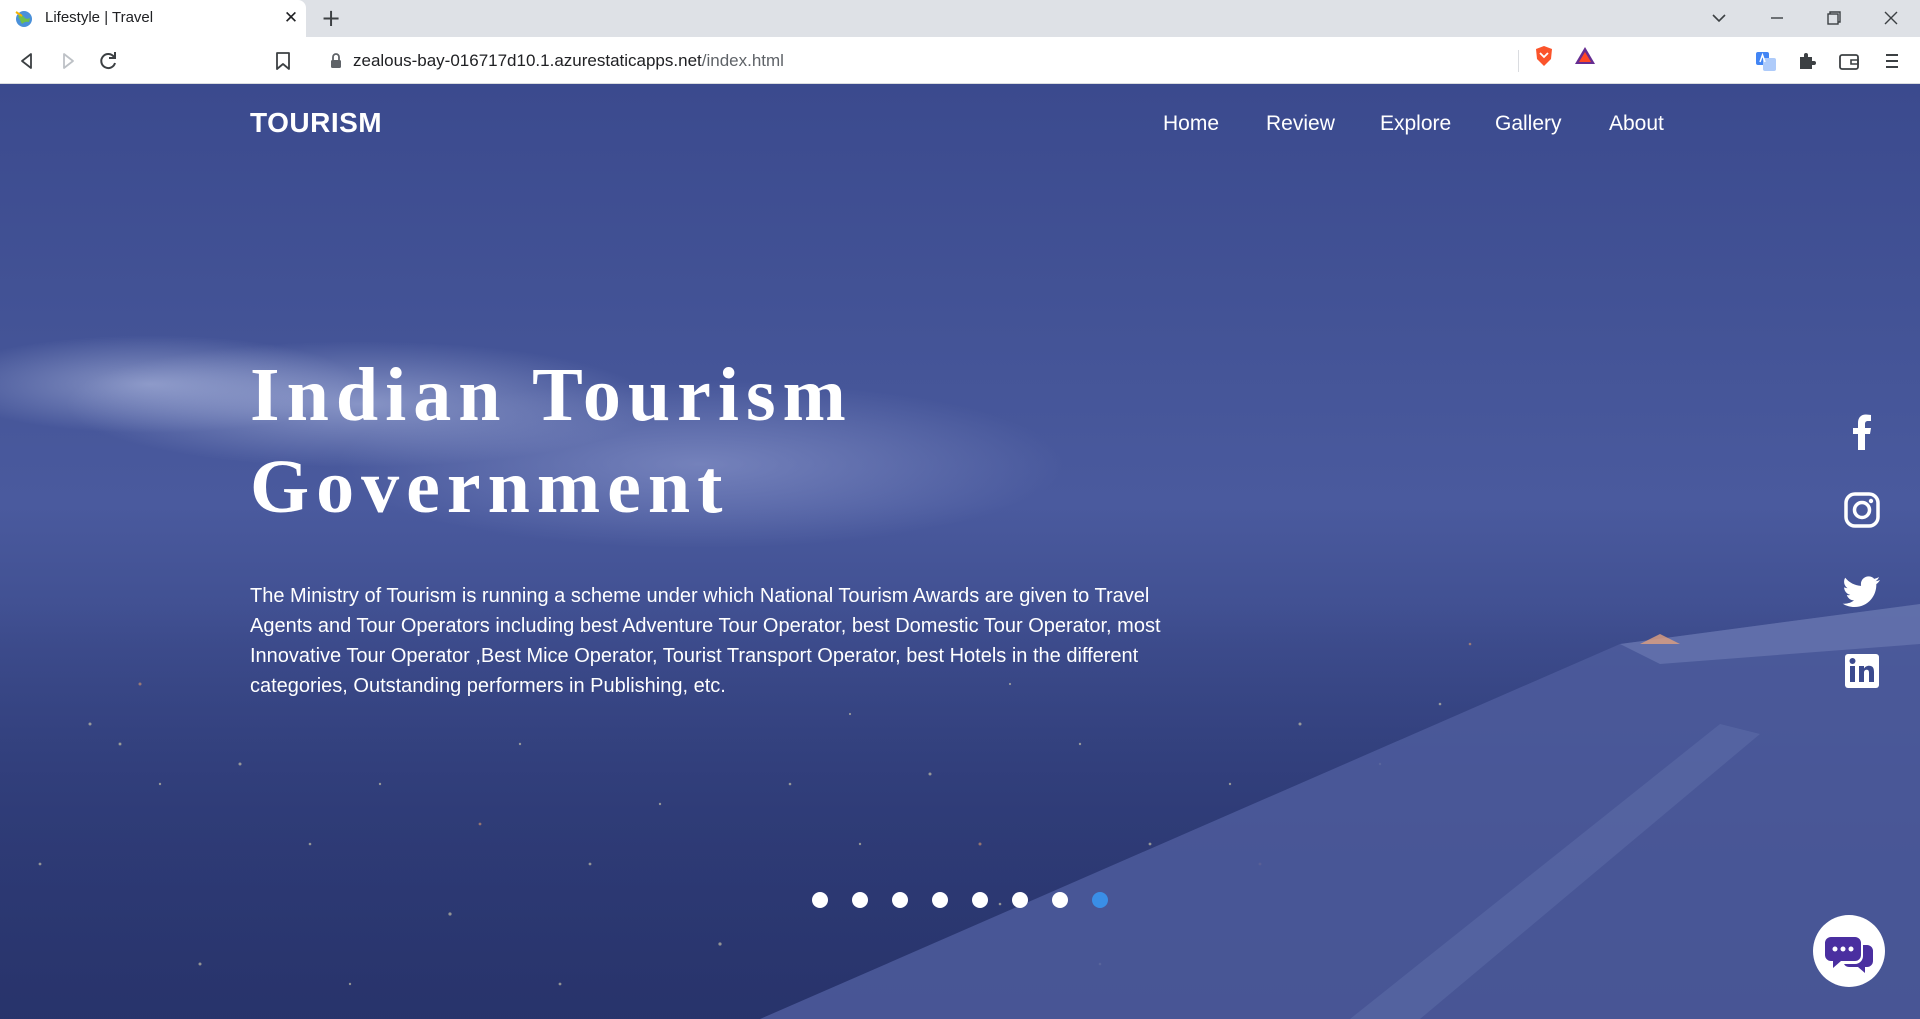 The image size is (1920, 1019). Describe the element at coordinates (551, 395) in the screenshot. I see `hero-title-line-1: Indian Tourism` at that location.